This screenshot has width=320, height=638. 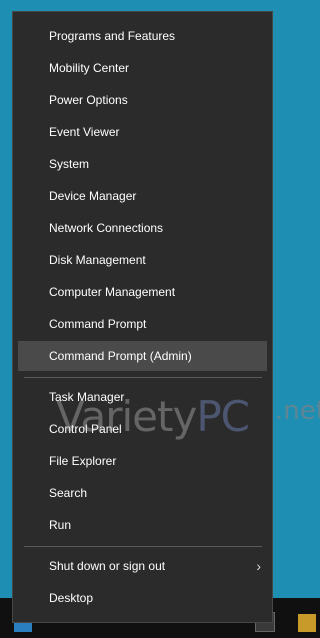 What do you see at coordinates (107, 566) in the screenshot?
I see `menu-item-label: Shut down or sign out` at bounding box center [107, 566].